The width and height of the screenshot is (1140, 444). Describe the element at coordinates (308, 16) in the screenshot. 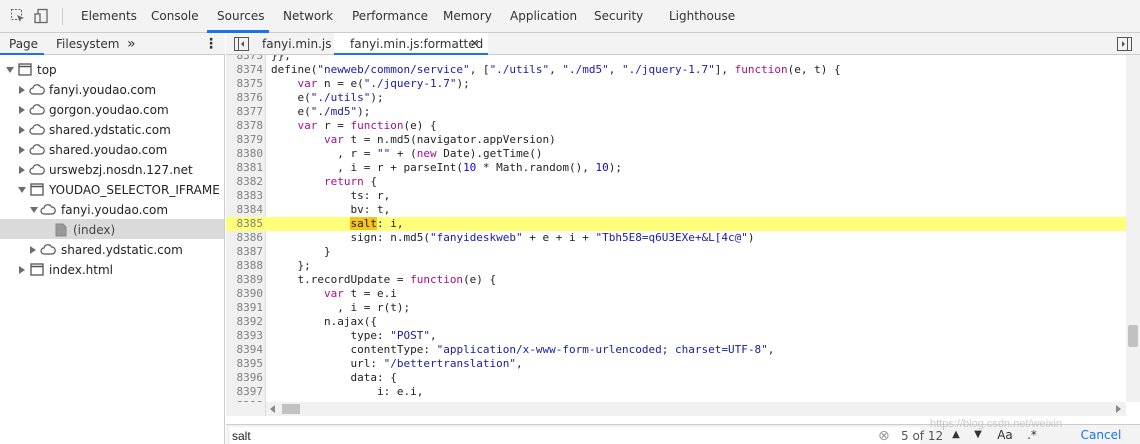

I see `tab-network: Network` at that location.